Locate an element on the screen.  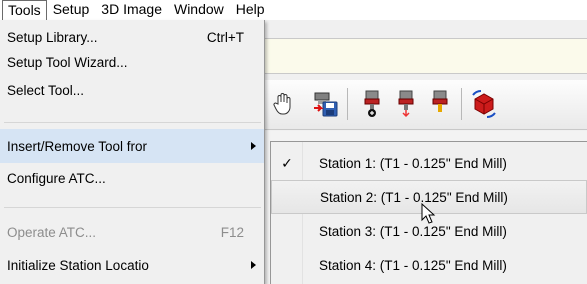
menu-tools: Tools is located at coordinates (24, 10).